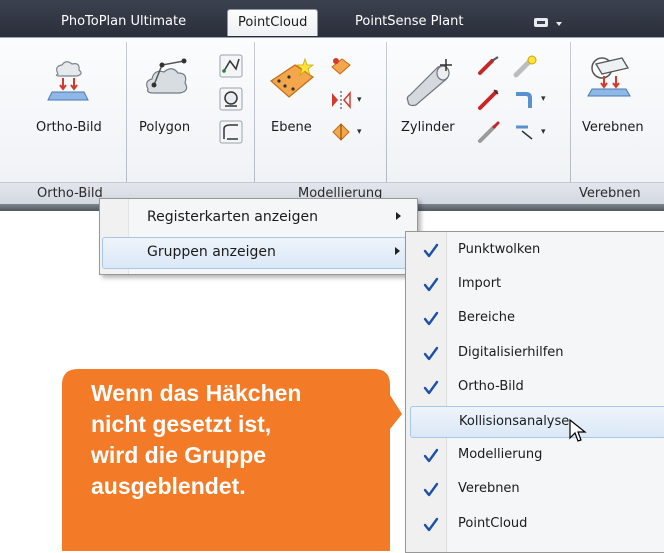 The height and width of the screenshot is (553, 664). What do you see at coordinates (429, 82) in the screenshot?
I see `cylinder-icon` at bounding box center [429, 82].